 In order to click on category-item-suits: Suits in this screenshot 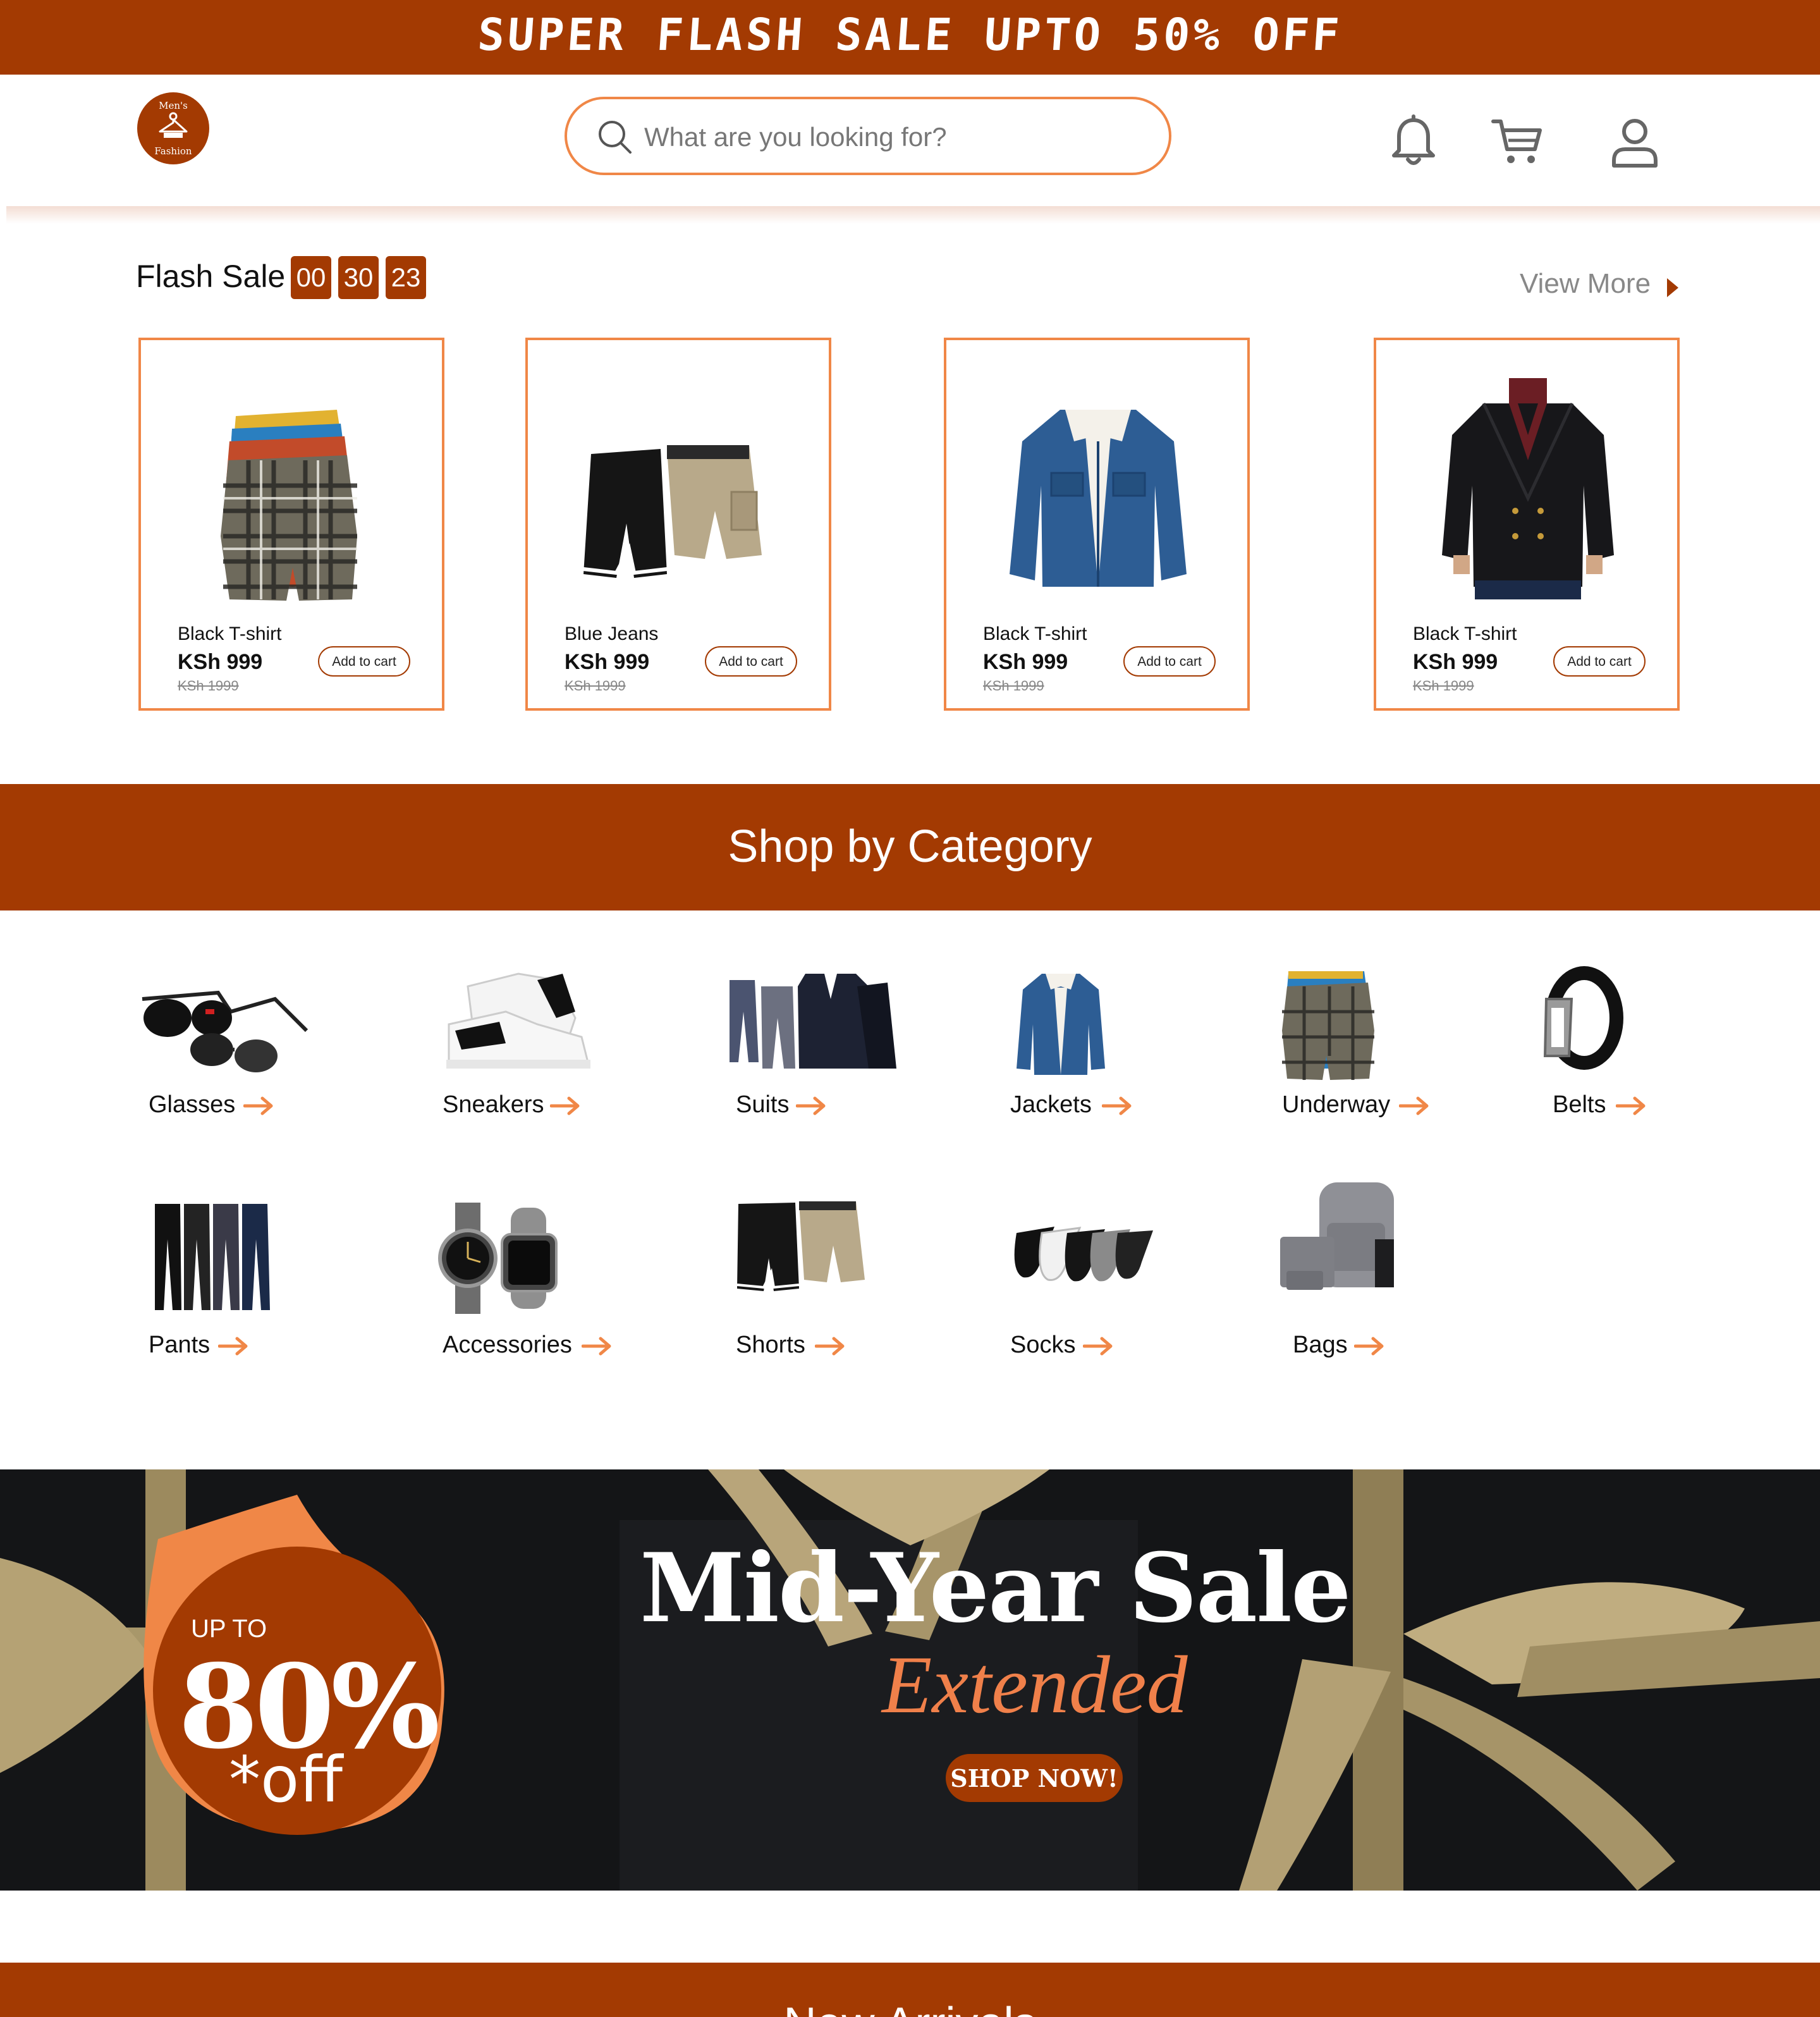, I will do `click(837, 1065)`.